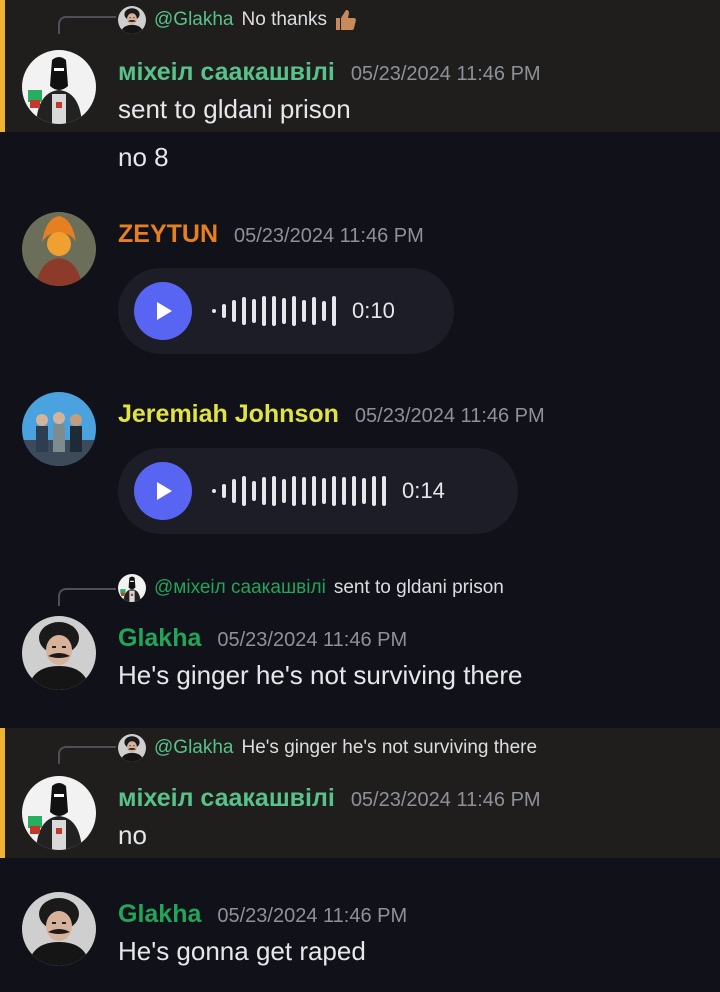 The height and width of the screenshot is (992, 720). Describe the element at coordinates (320, 675) in the screenshot. I see `message-text: He's ginger he's not surviving there` at that location.